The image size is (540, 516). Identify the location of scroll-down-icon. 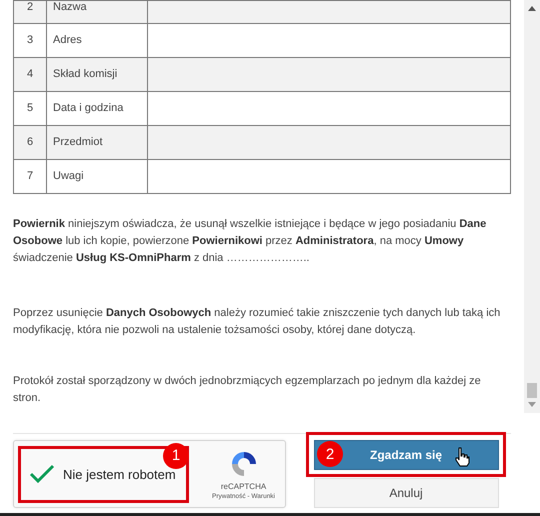
(532, 405).